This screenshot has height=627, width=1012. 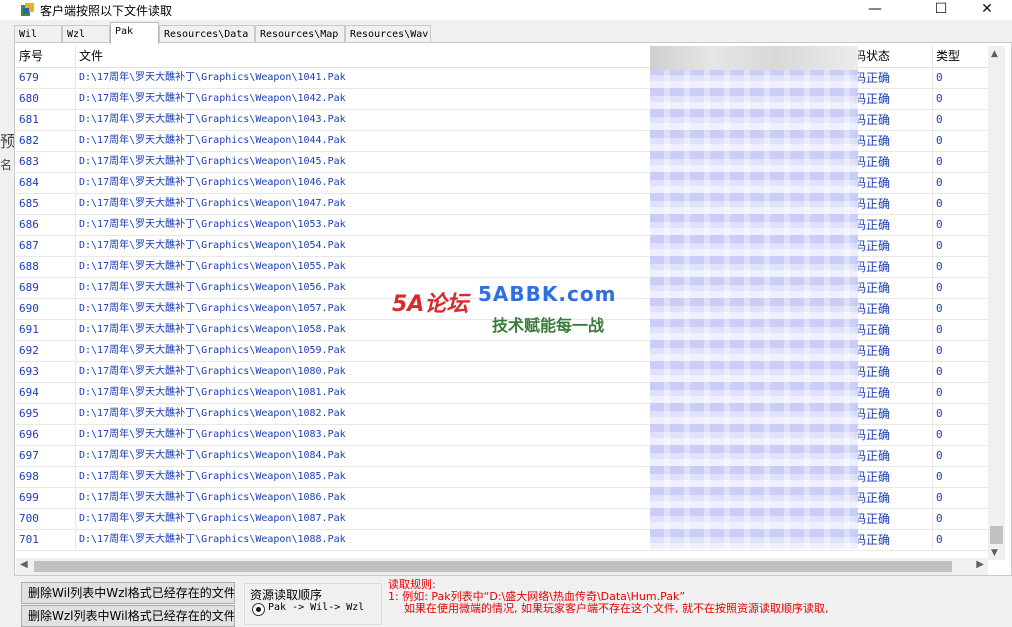 What do you see at coordinates (365, 540) in the screenshot?
I see `row-file-path: D:\17周年\罗天大醮补丁\Graphics\Weapon\1088.Pak` at bounding box center [365, 540].